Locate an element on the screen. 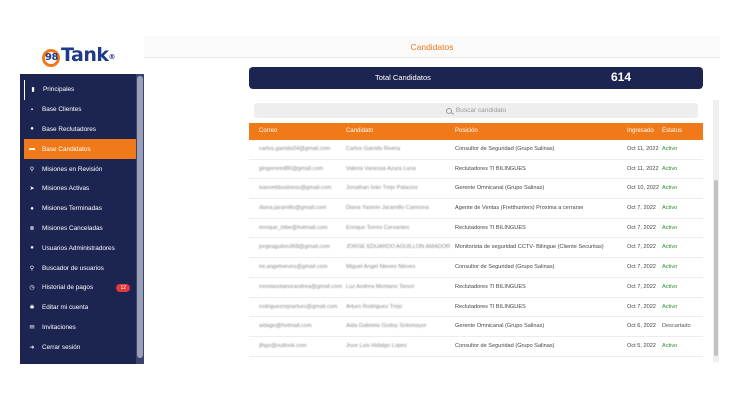 The image size is (740, 400). sidebar-item-misiones-en-revision: ⚲ Misiones en Revisión is located at coordinates (80, 169).